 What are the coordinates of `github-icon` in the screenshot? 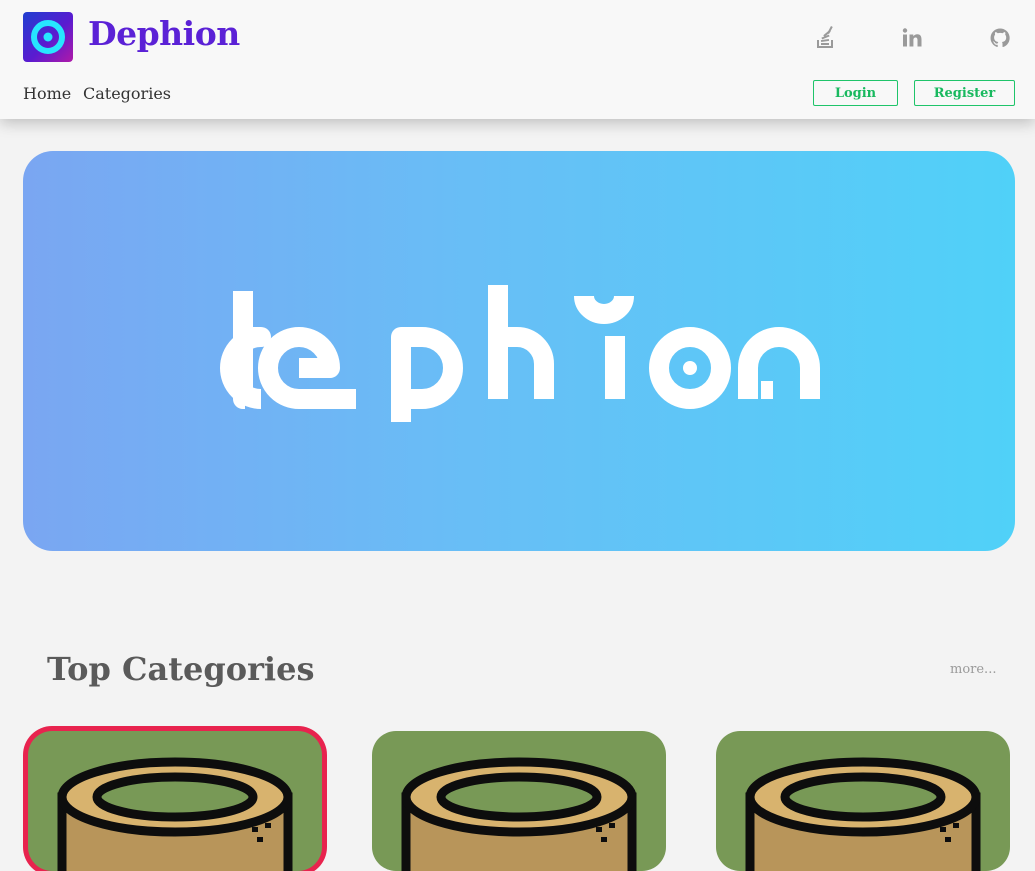 It's located at (1000, 38).